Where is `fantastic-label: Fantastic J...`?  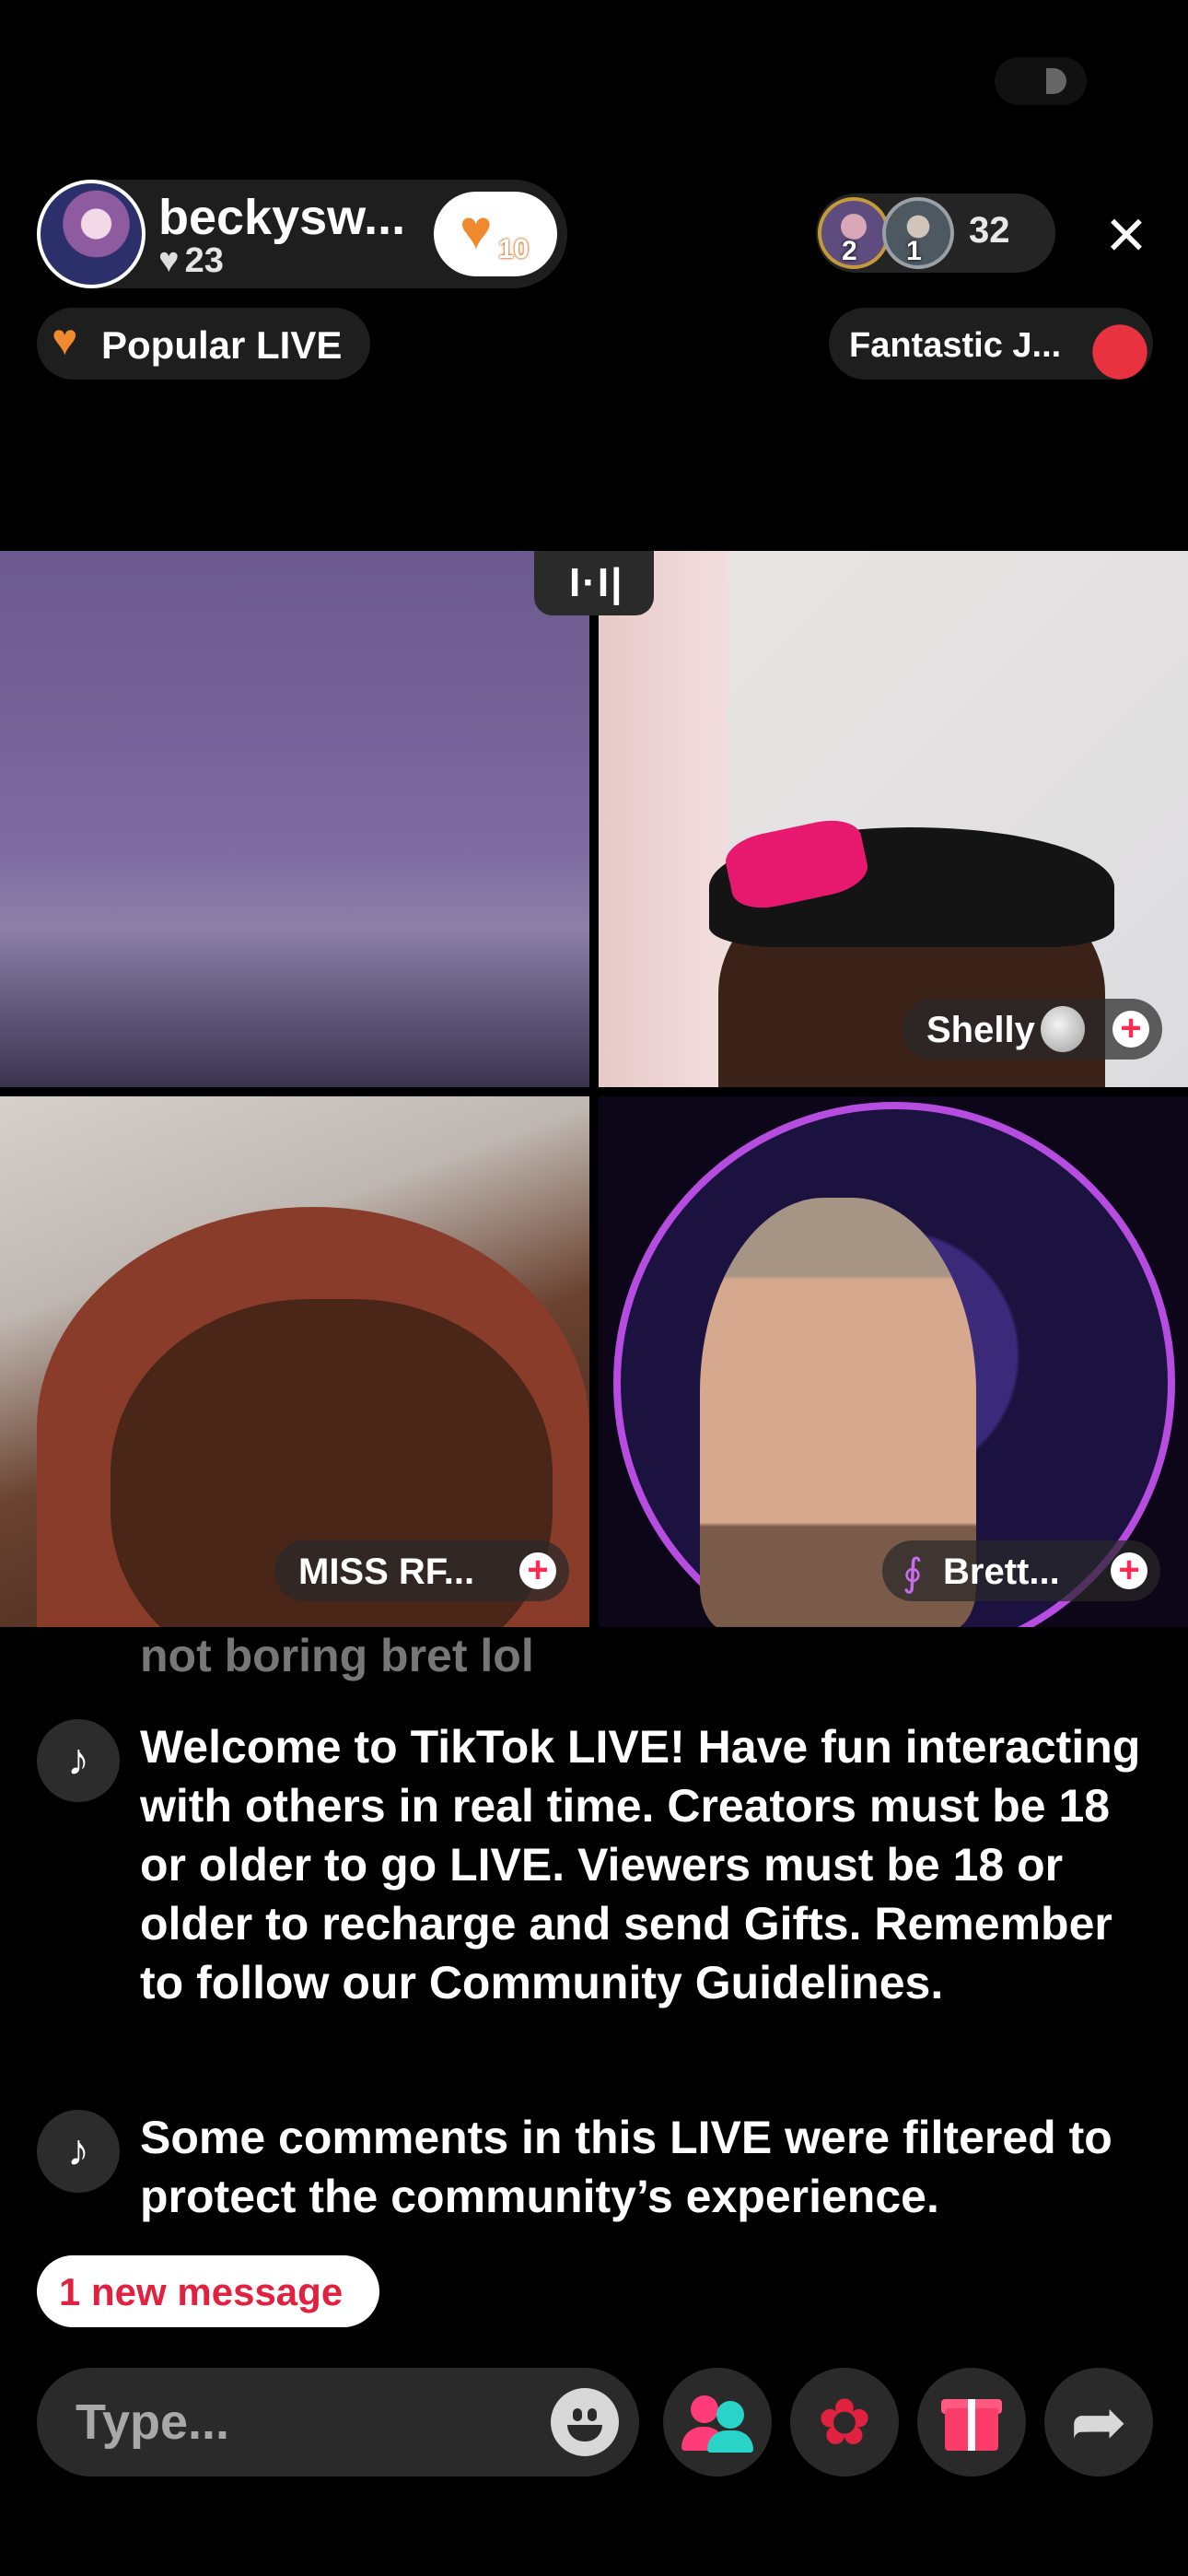
fantastic-label: Fantastic J... is located at coordinates (955, 345).